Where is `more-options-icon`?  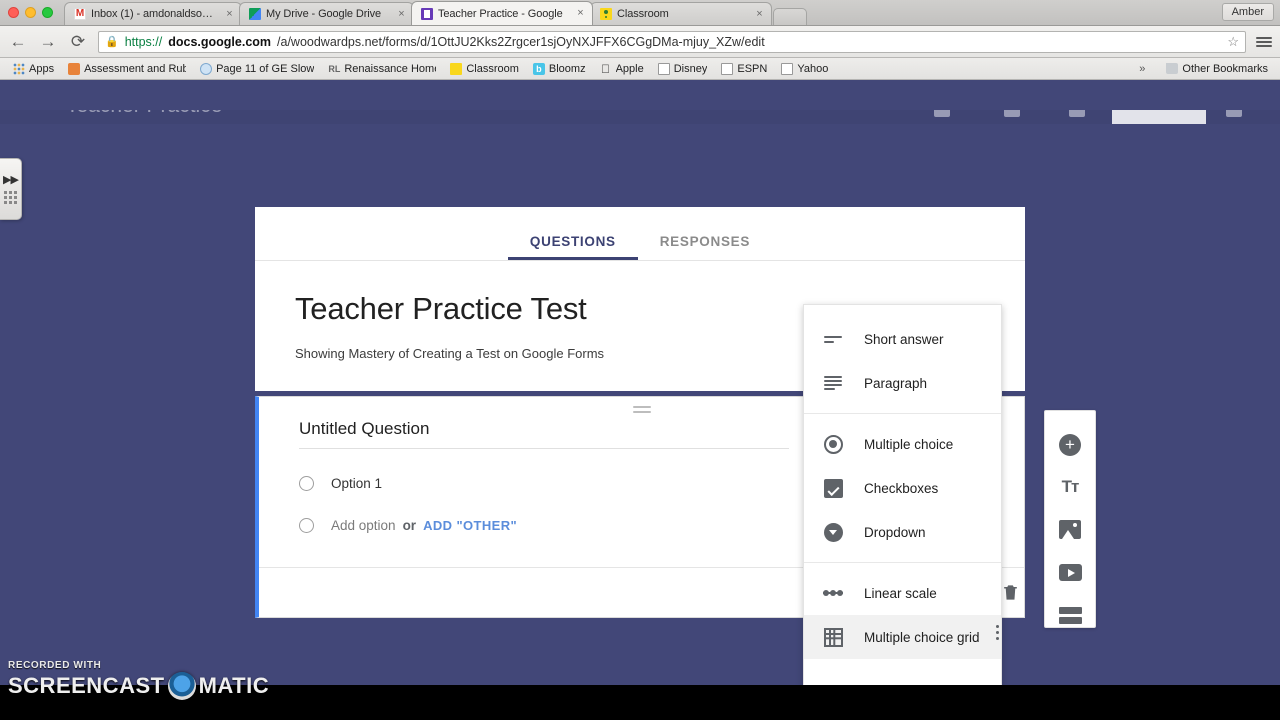
more-options-icon is located at coordinates (997, 632).